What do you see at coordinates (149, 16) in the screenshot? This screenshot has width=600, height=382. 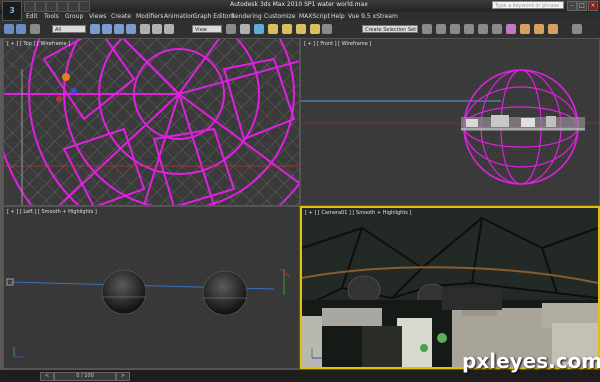 I see `menu-modifiers: Modifiers` at bounding box center [149, 16].